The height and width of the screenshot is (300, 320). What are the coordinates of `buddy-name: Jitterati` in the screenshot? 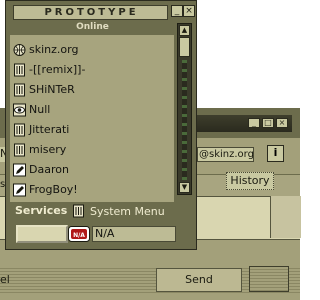 It's located at (49, 129).